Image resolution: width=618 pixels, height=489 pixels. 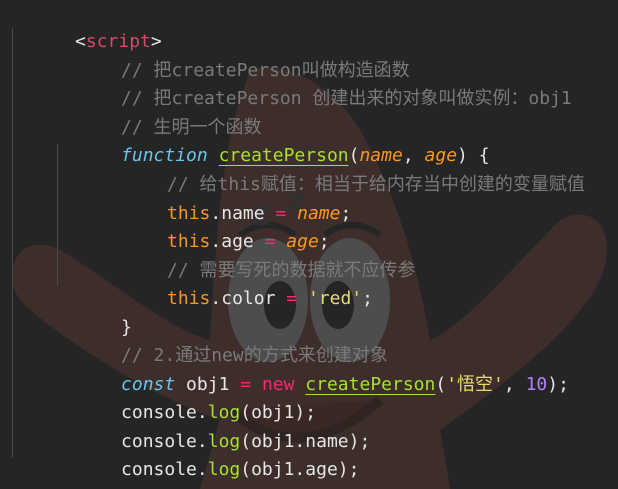 What do you see at coordinates (186, 397) in the screenshot?
I see `code-line-14: console.log(obj1);` at bounding box center [186, 397].